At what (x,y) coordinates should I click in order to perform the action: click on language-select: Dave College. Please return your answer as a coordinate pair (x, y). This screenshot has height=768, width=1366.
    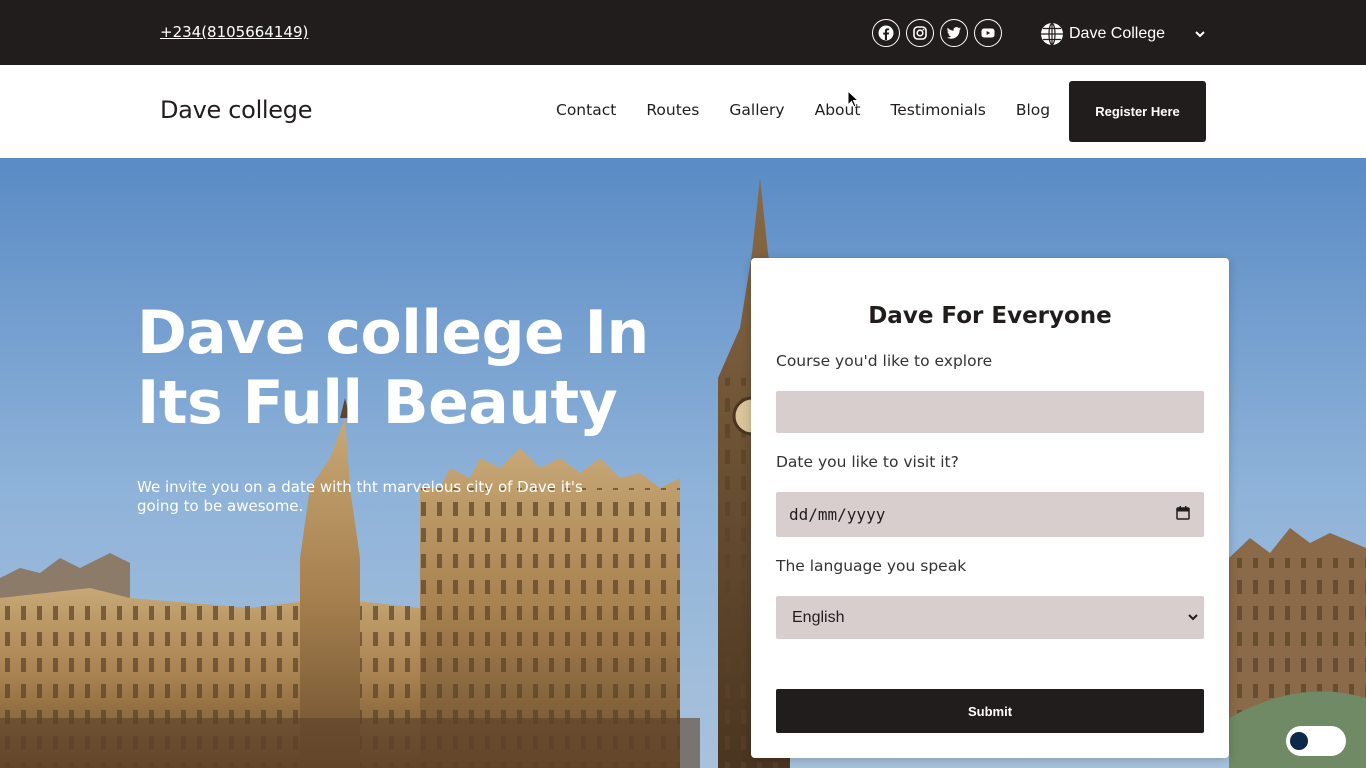
    Looking at the image, I should click on (1124, 34).